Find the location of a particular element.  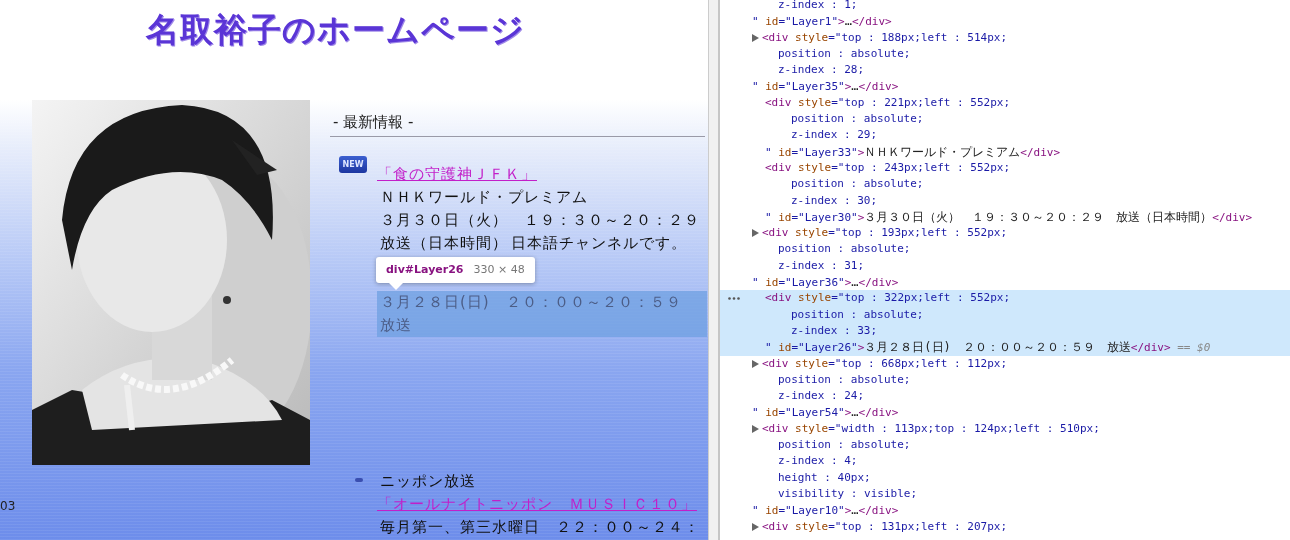

code-line: <div style="top : 193px;left : 552px; is located at coordinates (880, 233).